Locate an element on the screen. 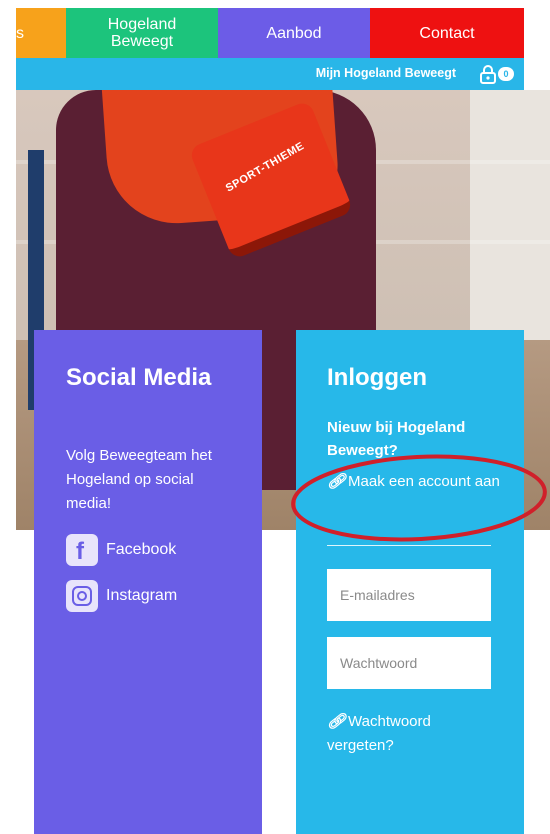 This screenshot has height=834, width=550. main-nav: s Hogeland Beweegt Aanbod Contact is located at coordinates (275, 33).